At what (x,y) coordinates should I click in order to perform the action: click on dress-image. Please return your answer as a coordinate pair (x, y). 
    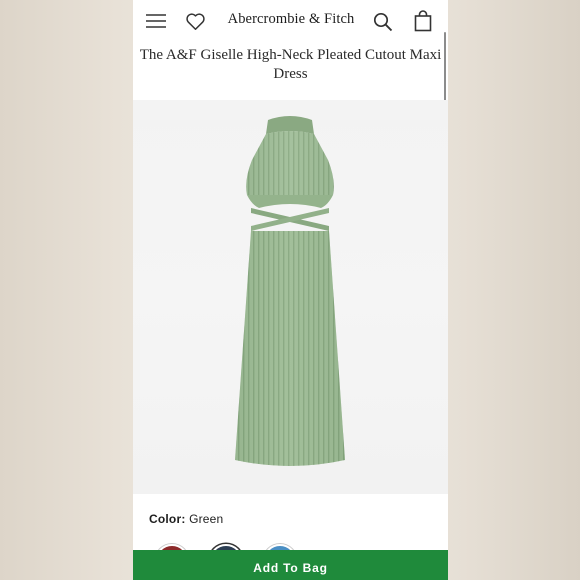
    Looking at the image, I should click on (290, 291).